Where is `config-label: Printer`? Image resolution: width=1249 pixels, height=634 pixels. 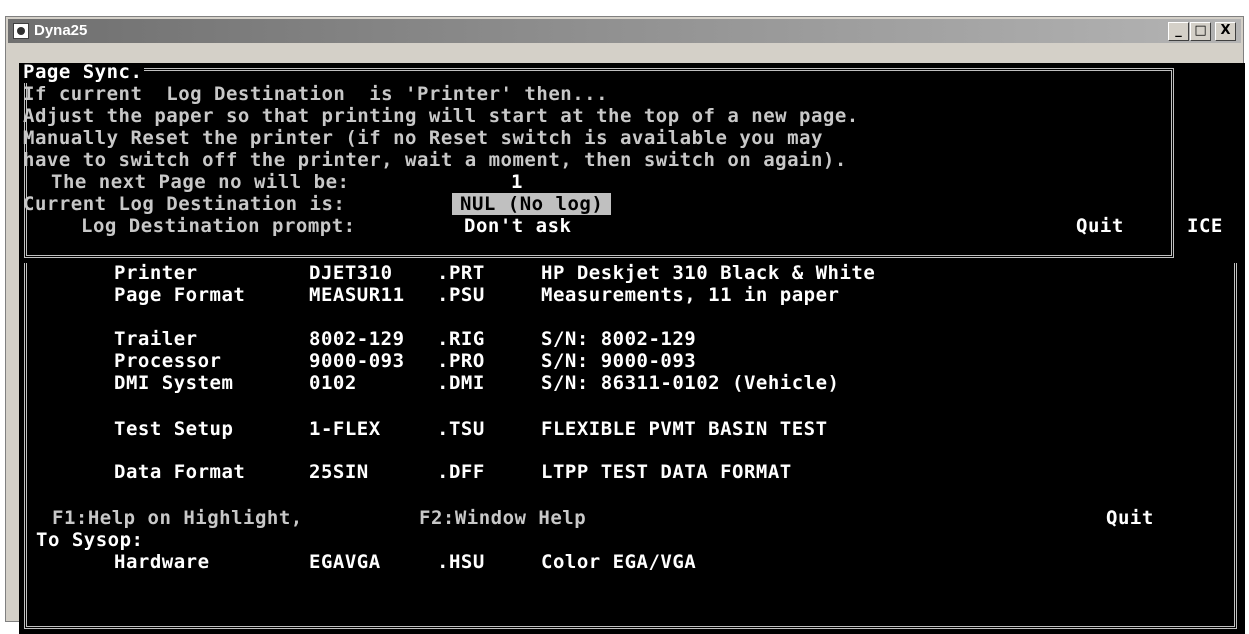 config-label: Printer is located at coordinates (156, 273).